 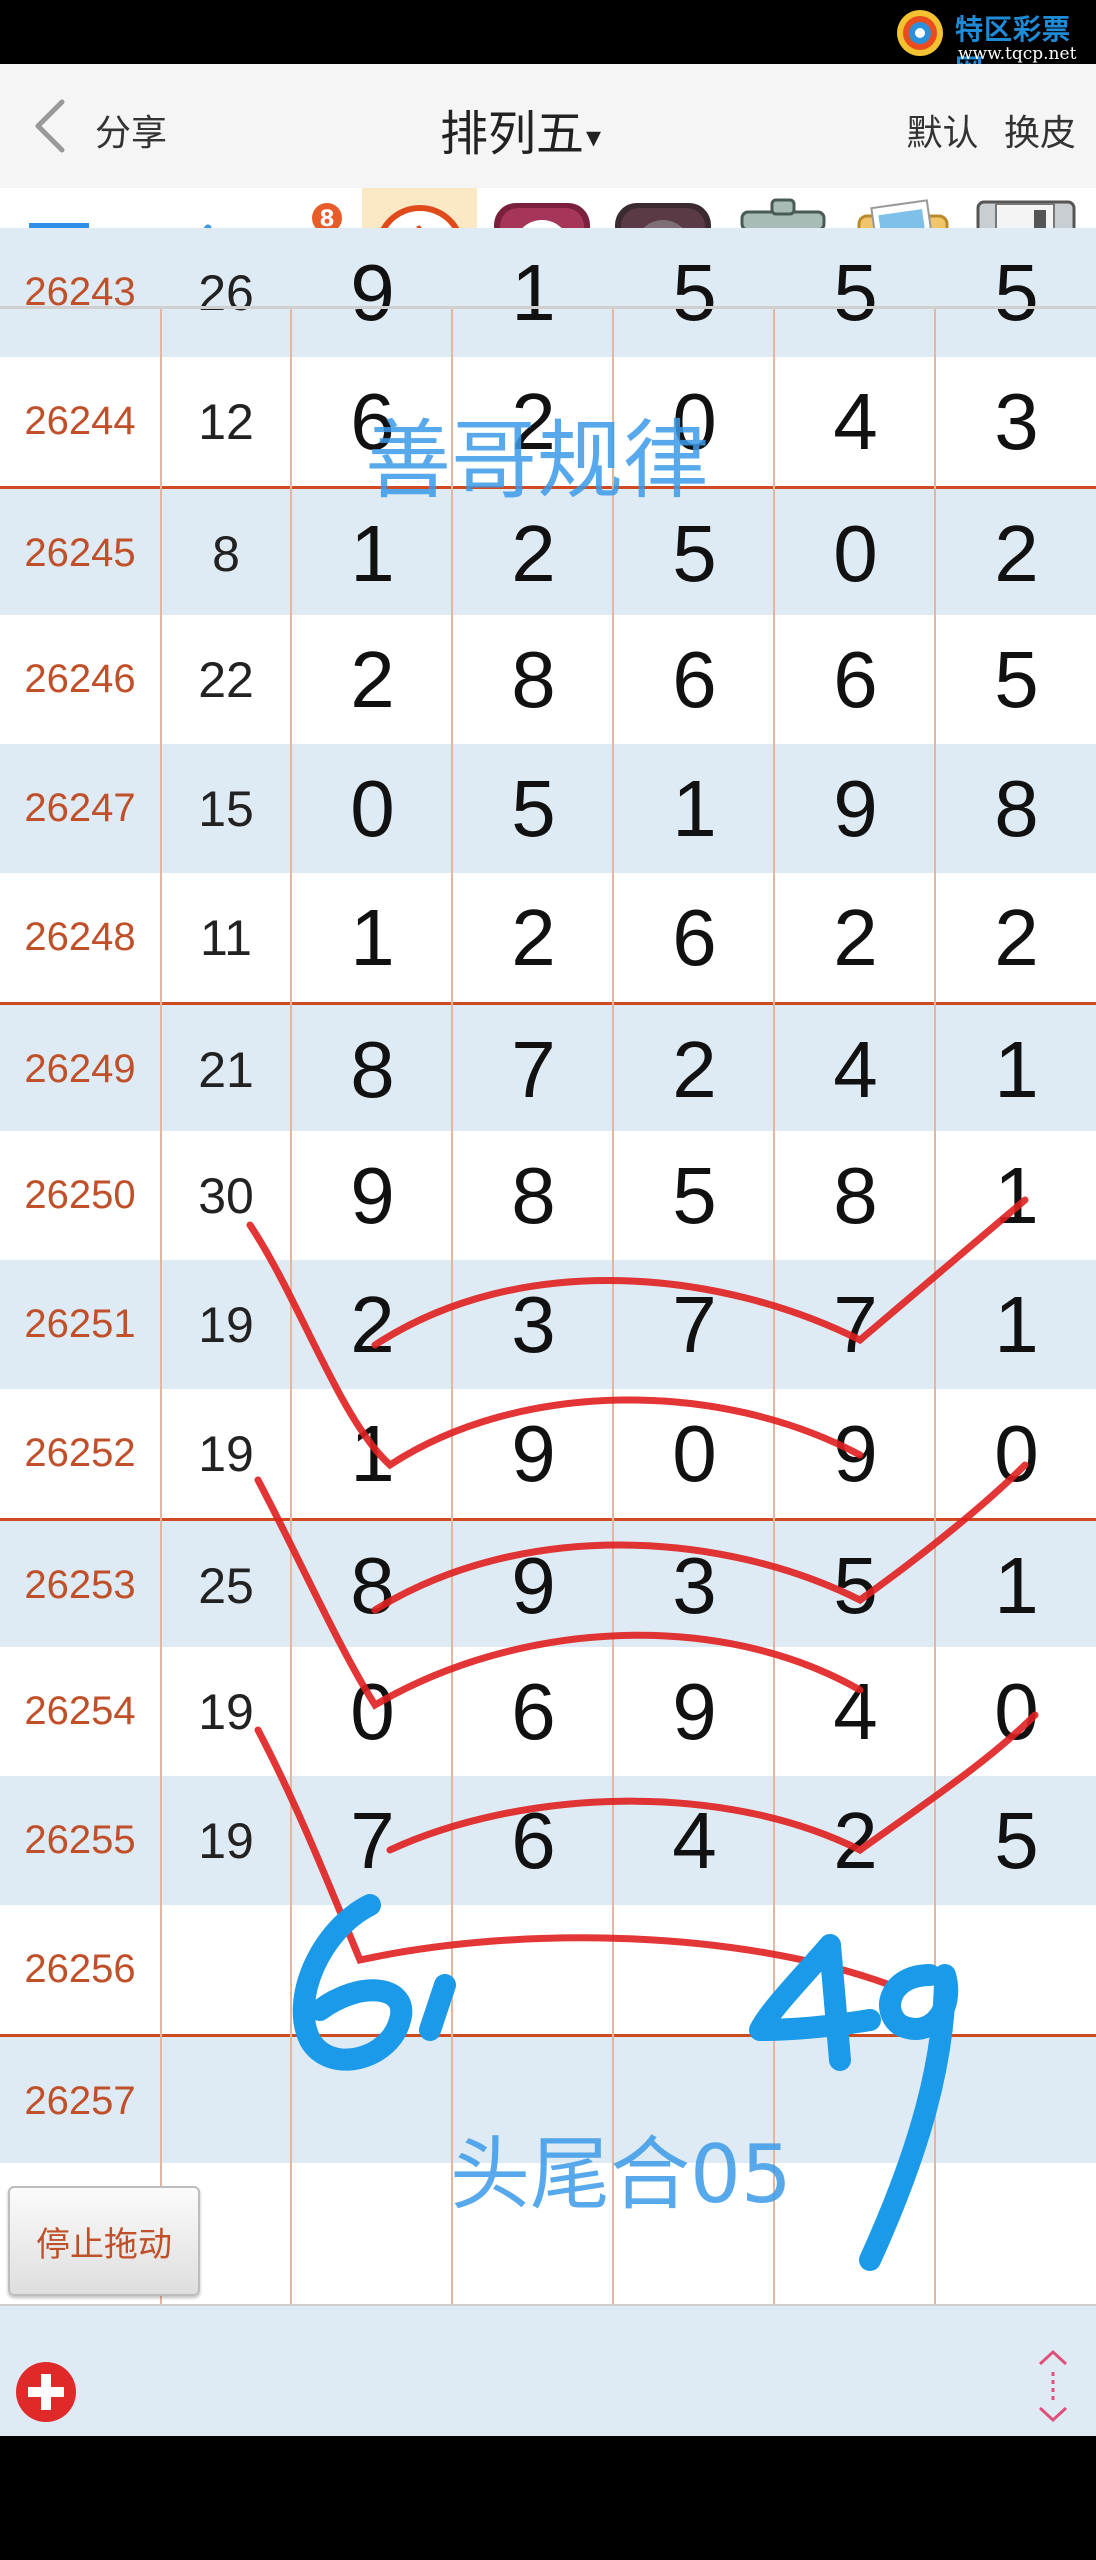 What do you see at coordinates (548, 2371) in the screenshot?
I see `bottom-bar` at bounding box center [548, 2371].